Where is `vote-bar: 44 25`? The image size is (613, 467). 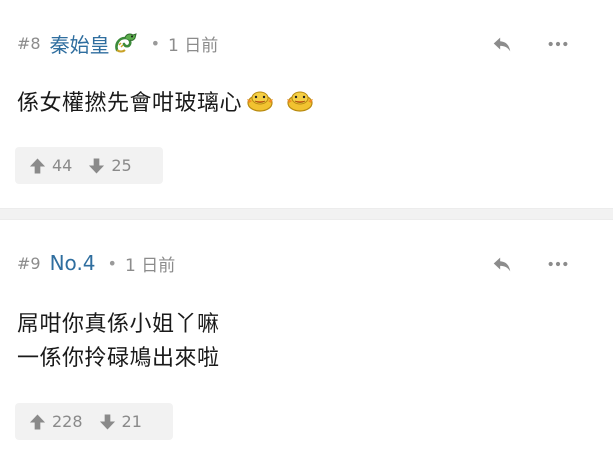
vote-bar: 44 25 is located at coordinates (89, 165).